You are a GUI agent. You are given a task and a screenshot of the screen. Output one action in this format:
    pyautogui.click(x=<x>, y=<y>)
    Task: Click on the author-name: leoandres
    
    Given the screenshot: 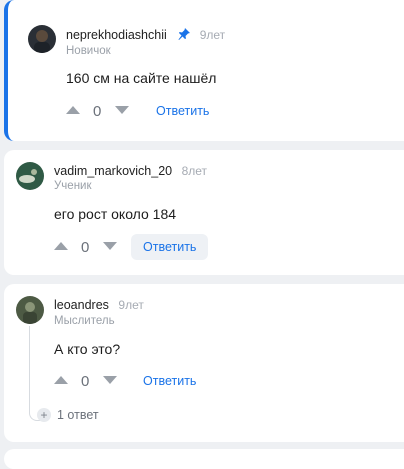 What is the action you would take?
    pyautogui.click(x=81, y=305)
    